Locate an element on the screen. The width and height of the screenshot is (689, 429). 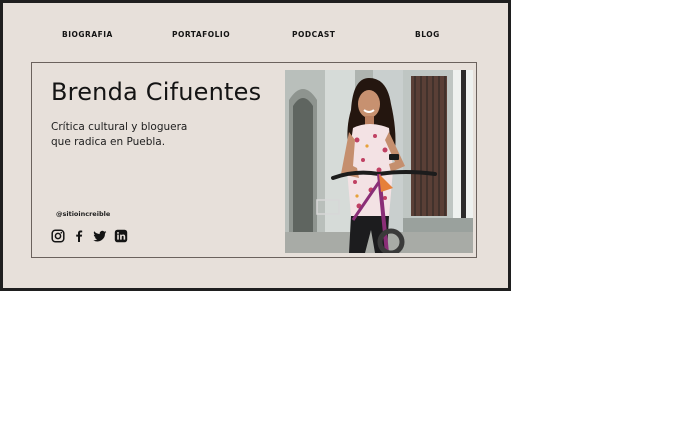
social-handle: @sitioincreible is located at coordinates (83, 214).